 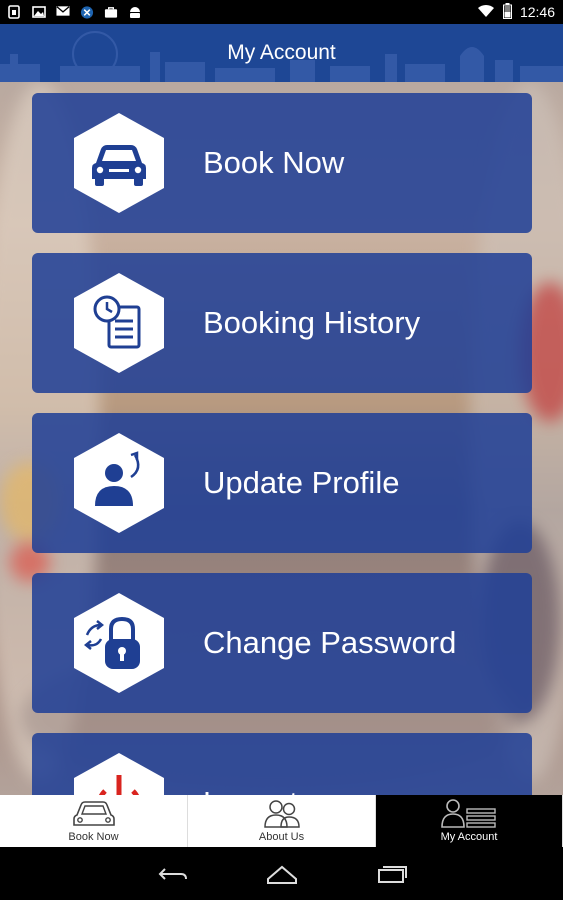 What do you see at coordinates (135, 12) in the screenshot?
I see `android-icon` at bounding box center [135, 12].